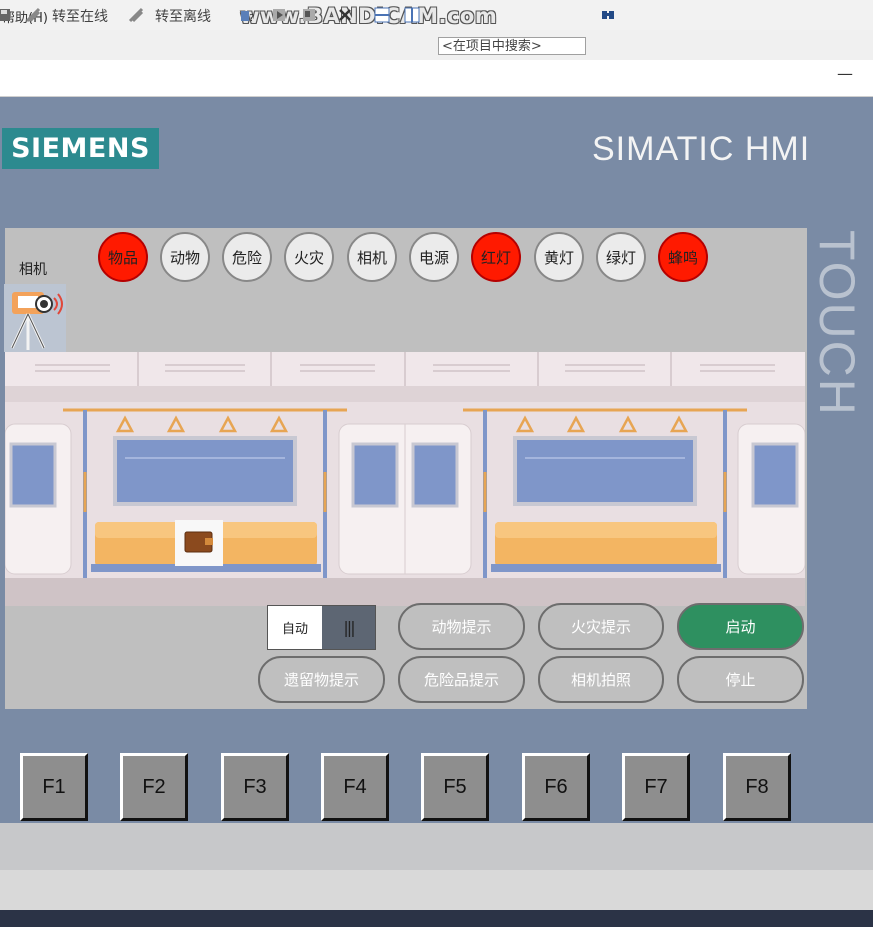  I want to click on function-key-f4: F4, so click(355, 787).